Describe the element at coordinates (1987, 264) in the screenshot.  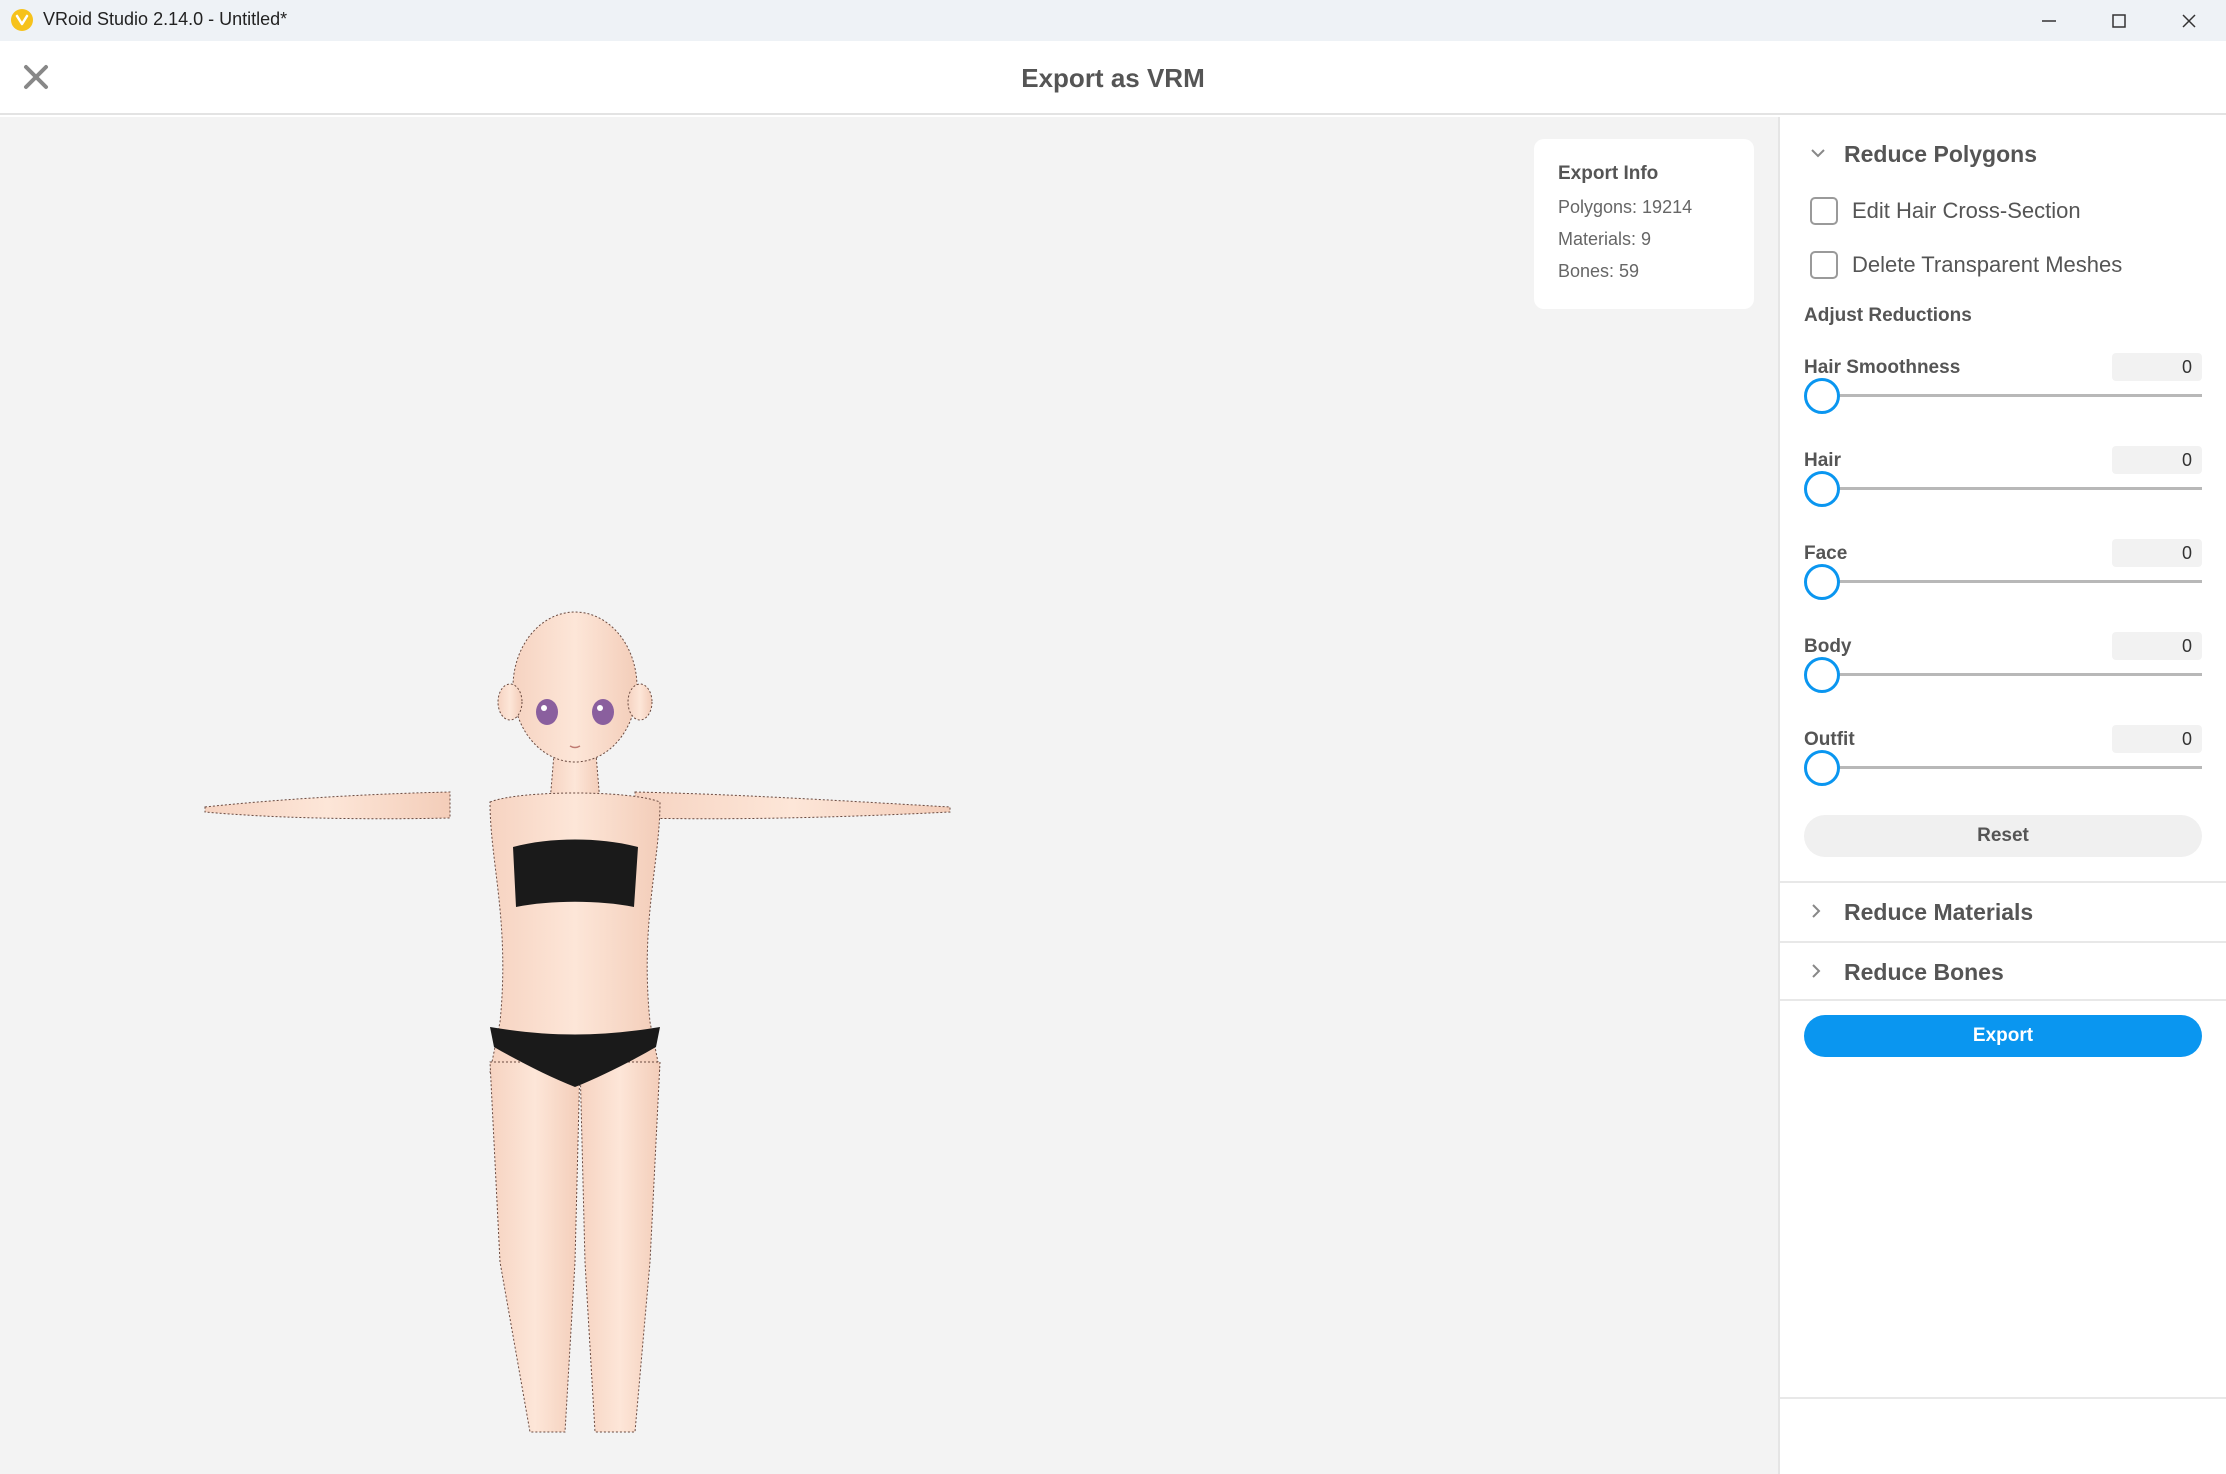
I see `delete-transparent-meshes-label: Delete Transparent Meshes` at that location.